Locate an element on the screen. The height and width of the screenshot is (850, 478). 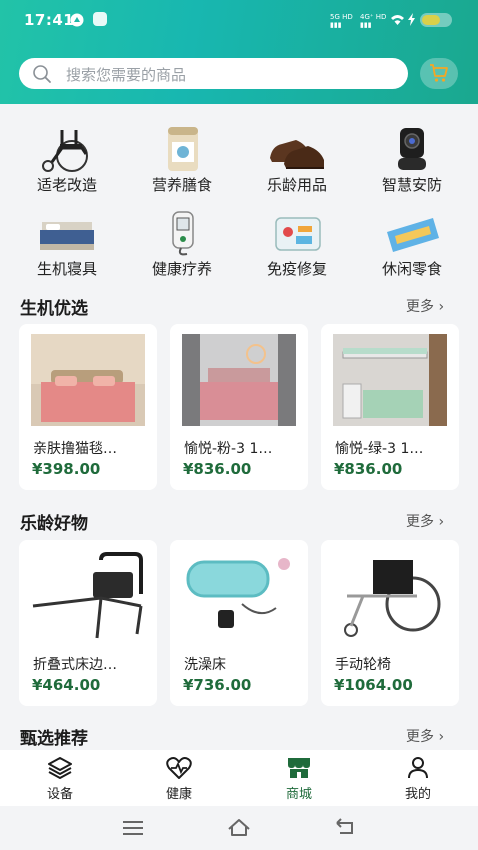
tab-health: 健康 is located at coordinates (179, 779).